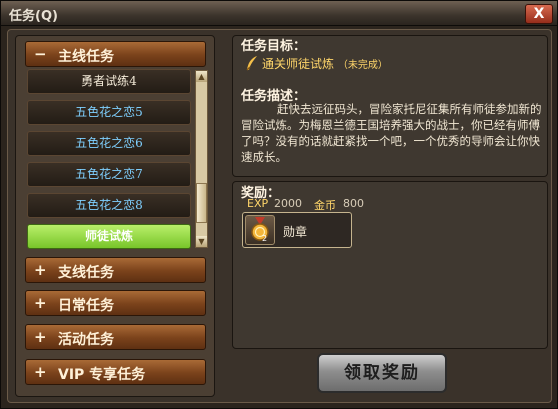  Describe the element at coordinates (288, 203) in the screenshot. I see `exp-value: 2000` at that location.